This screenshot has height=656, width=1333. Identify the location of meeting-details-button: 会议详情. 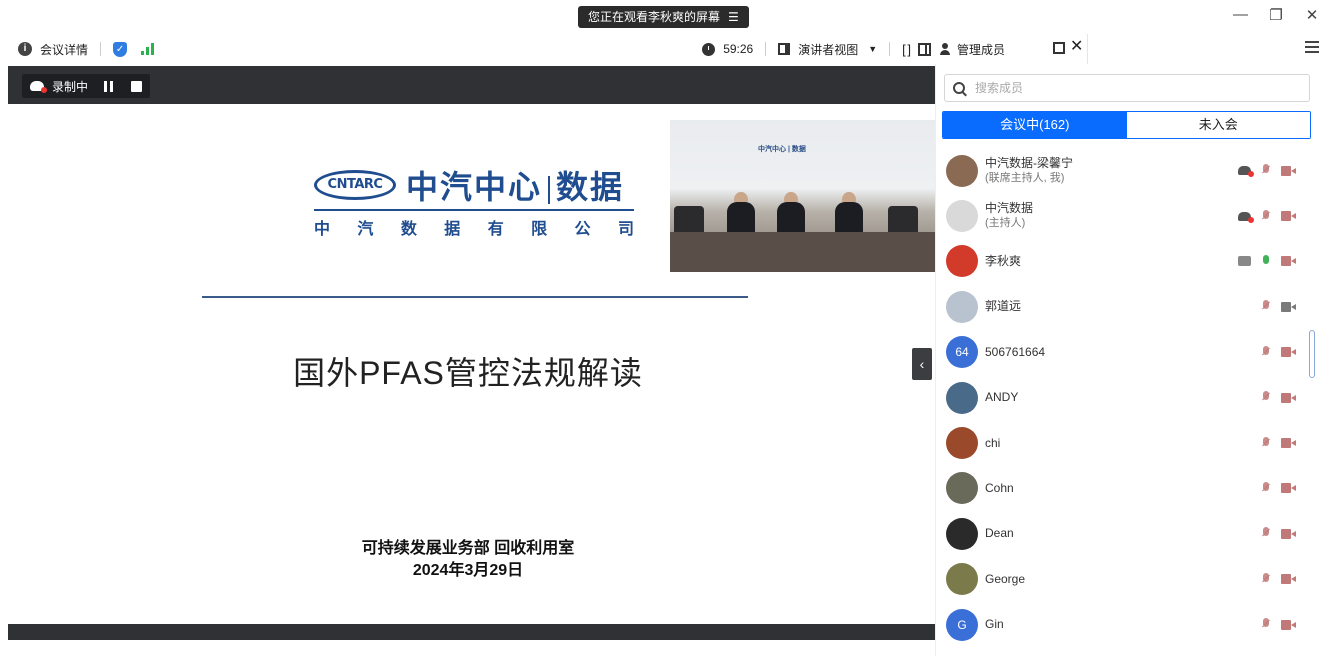
(64, 49).